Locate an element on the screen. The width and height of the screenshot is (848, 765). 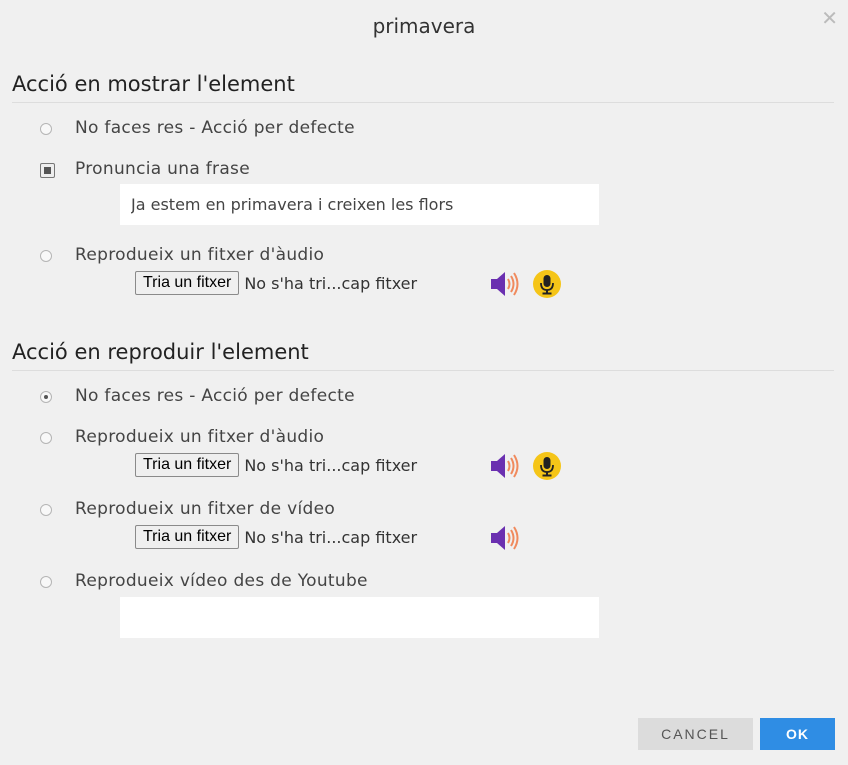
show-option-none: No faces res - Acció per defecte is located at coordinates (197, 128).